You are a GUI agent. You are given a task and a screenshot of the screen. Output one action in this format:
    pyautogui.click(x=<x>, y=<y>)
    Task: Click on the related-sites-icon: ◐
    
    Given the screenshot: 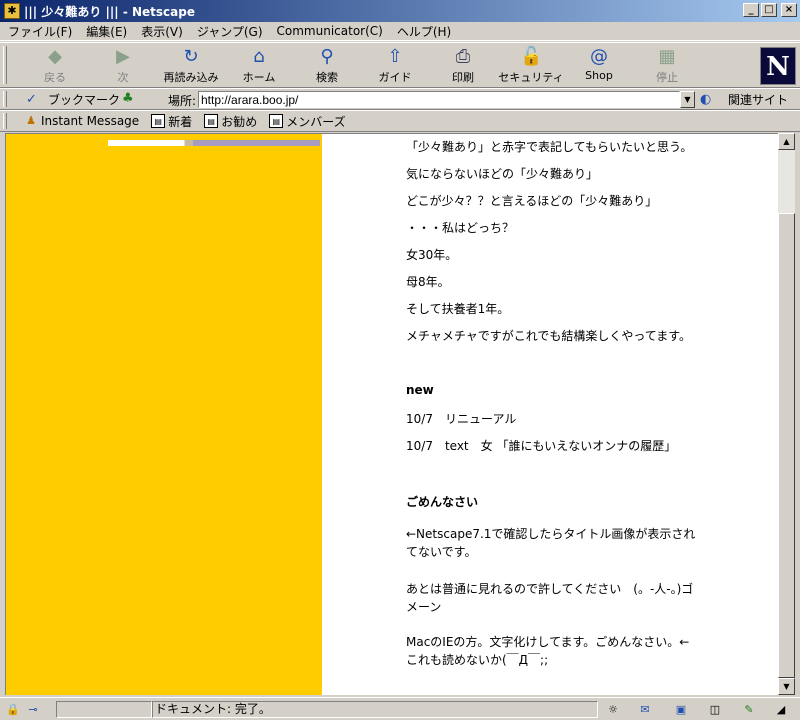 What is the action you would take?
    pyautogui.click(x=706, y=99)
    